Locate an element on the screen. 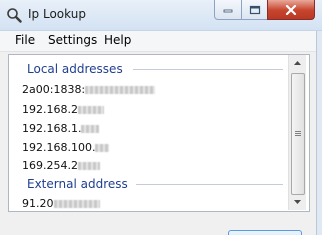 The height and width of the screenshot is (240, 322). close-icon is located at coordinates (291, 9).